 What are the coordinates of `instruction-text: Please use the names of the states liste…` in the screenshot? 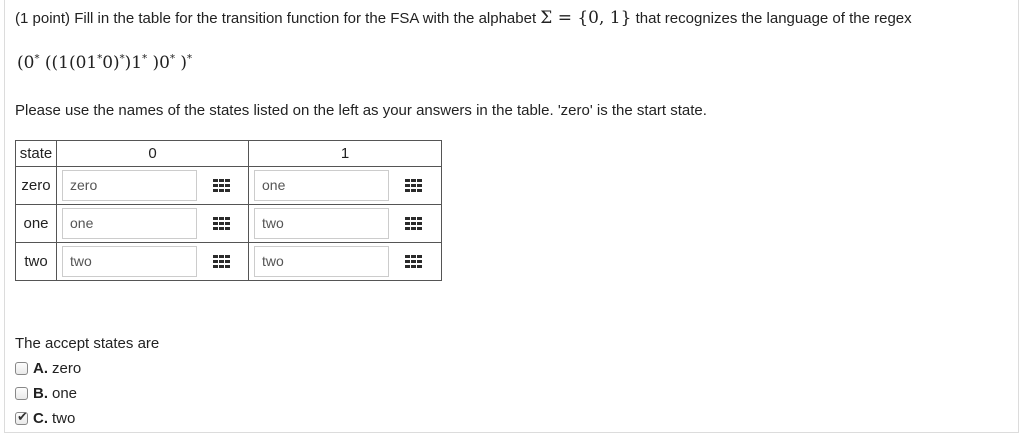 It's located at (361, 110).